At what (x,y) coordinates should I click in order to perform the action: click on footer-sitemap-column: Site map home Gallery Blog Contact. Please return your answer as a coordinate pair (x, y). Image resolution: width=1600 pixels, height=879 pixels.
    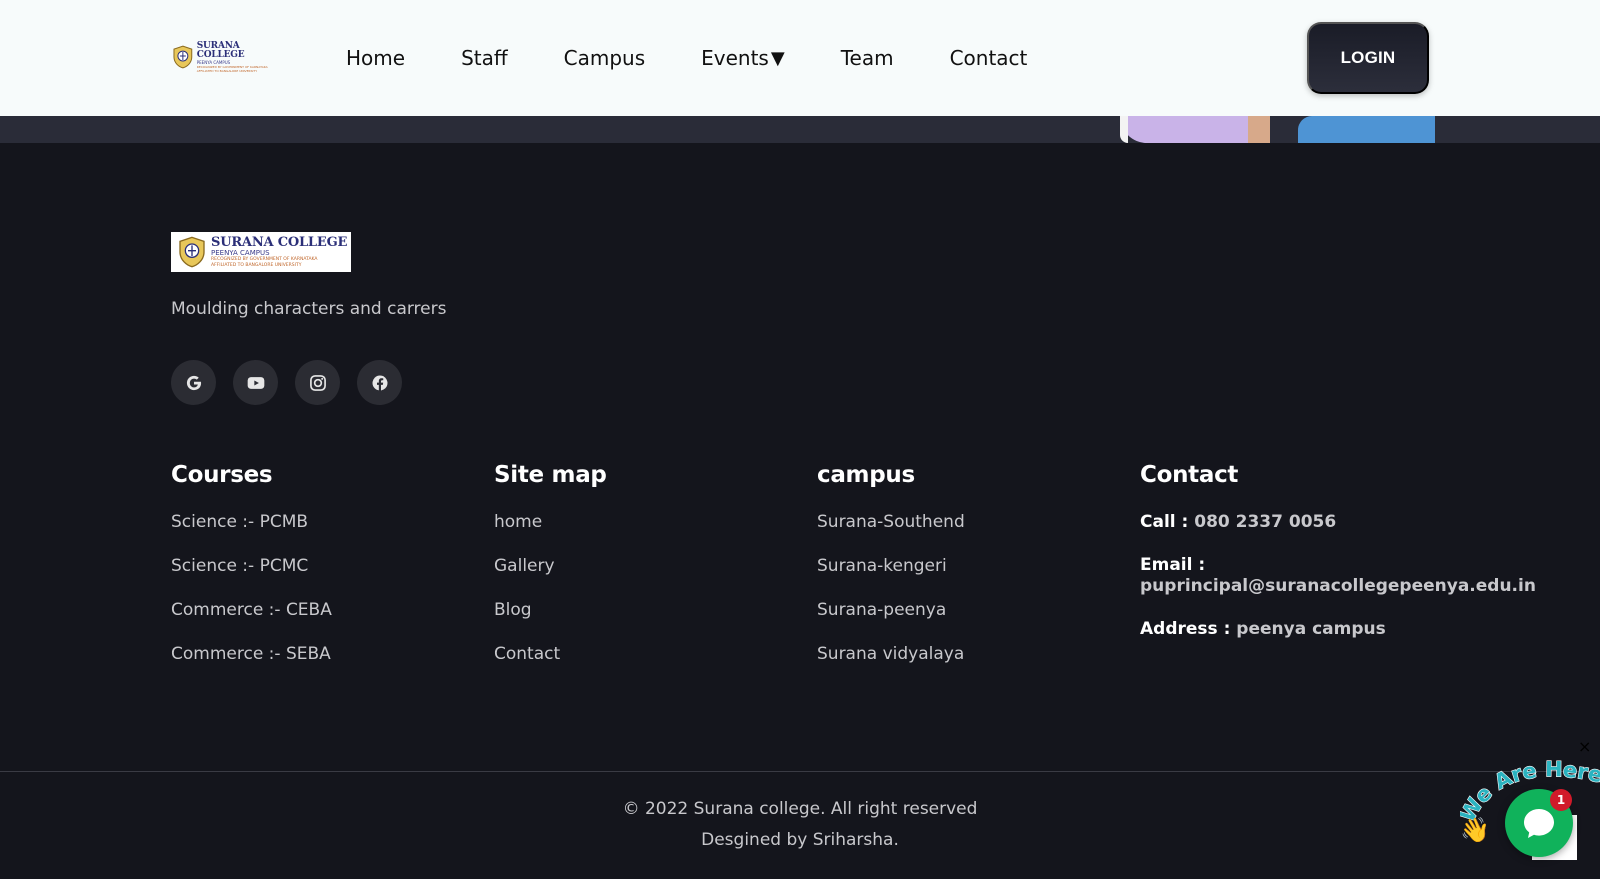
    Looking at the image, I should click on (644, 575).